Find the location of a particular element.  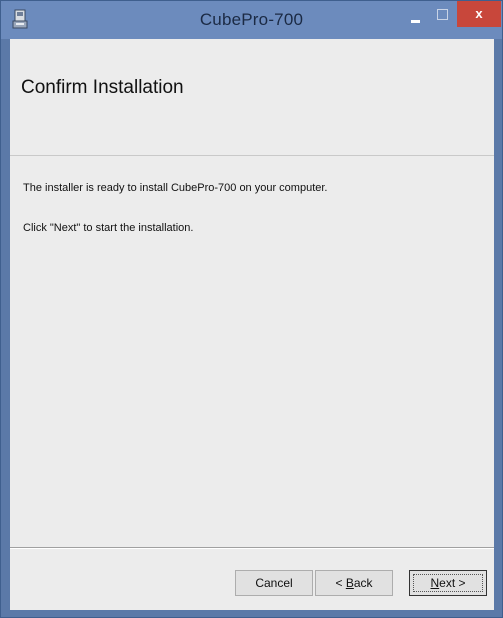

back-button-prefix: < is located at coordinates (340, 583).